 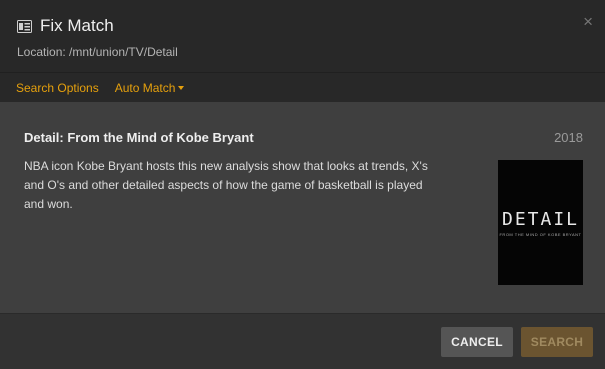 I want to click on dialog-title: Fix Match, so click(x=77, y=25).